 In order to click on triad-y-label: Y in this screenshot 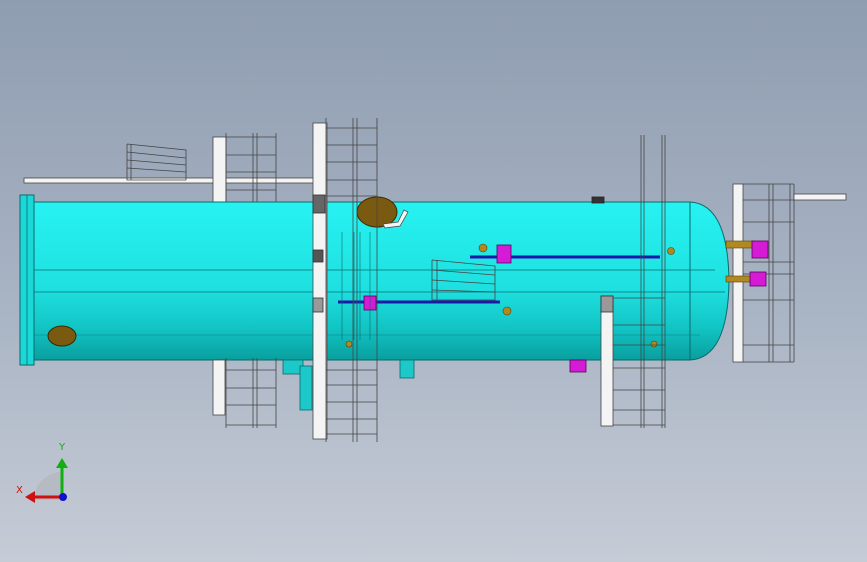, I will do `click(62, 447)`.